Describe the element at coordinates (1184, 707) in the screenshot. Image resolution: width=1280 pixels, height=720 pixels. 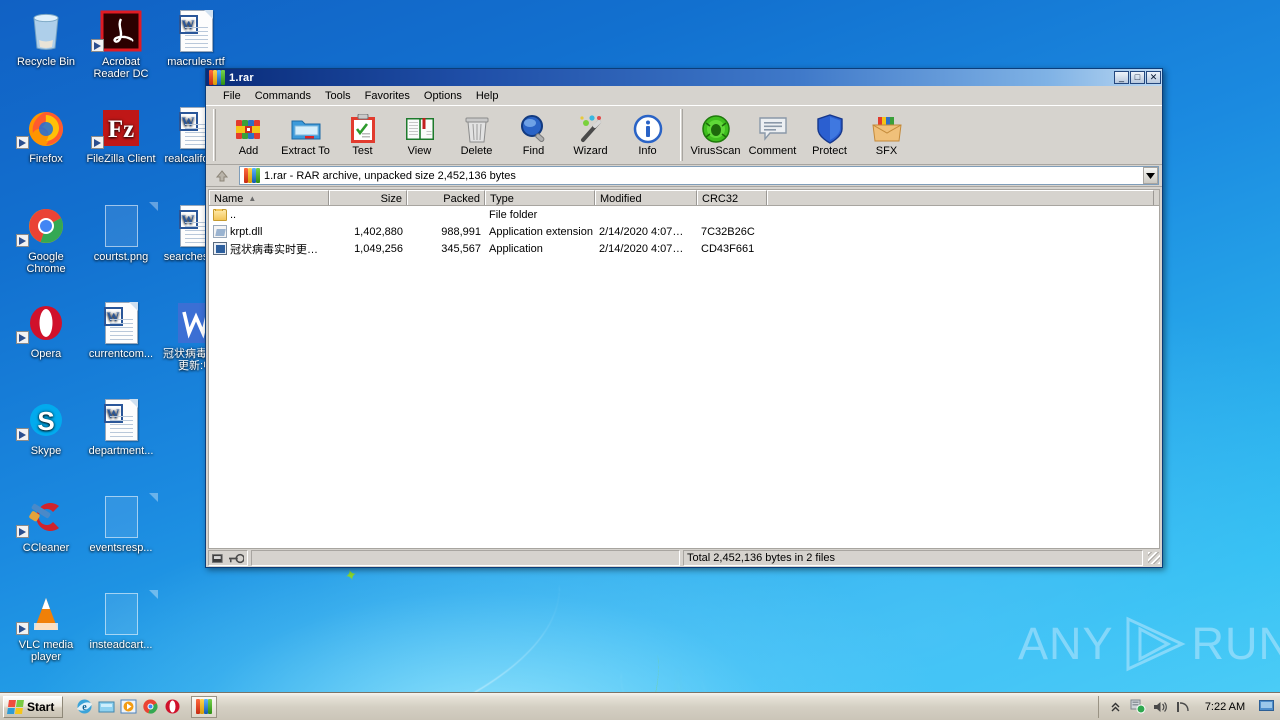
I see `network-icon` at that location.